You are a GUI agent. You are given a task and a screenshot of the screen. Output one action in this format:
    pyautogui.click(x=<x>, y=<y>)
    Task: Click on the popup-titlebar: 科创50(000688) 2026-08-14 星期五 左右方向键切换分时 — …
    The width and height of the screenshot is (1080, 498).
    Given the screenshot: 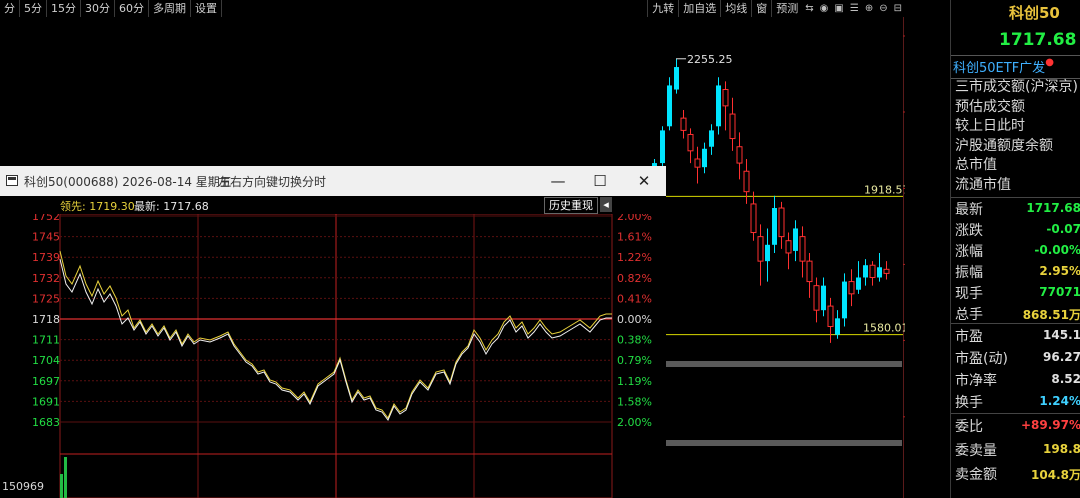 What is the action you would take?
    pyautogui.click(x=333, y=181)
    